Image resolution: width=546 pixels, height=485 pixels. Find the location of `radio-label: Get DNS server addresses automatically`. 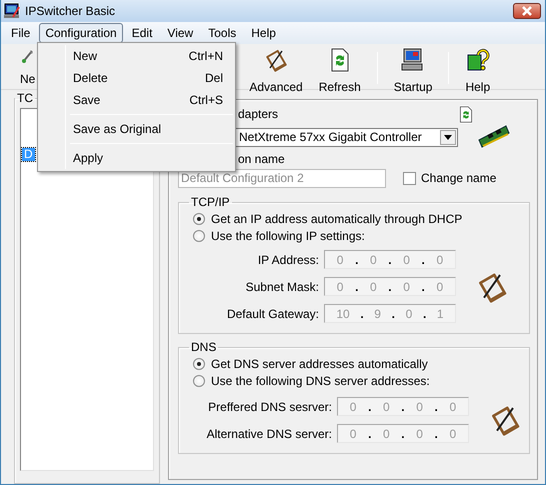

radio-label: Get DNS server addresses automatically is located at coordinates (319, 364).